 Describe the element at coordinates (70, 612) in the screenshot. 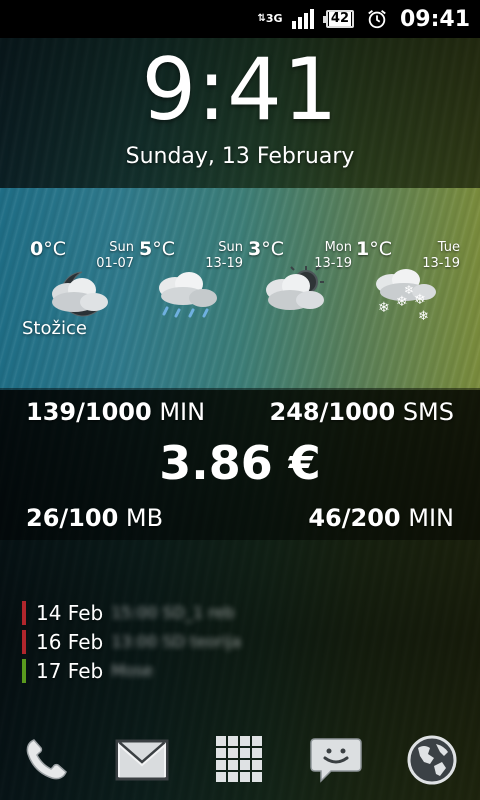

I see `event-date: 14 Feb` at that location.